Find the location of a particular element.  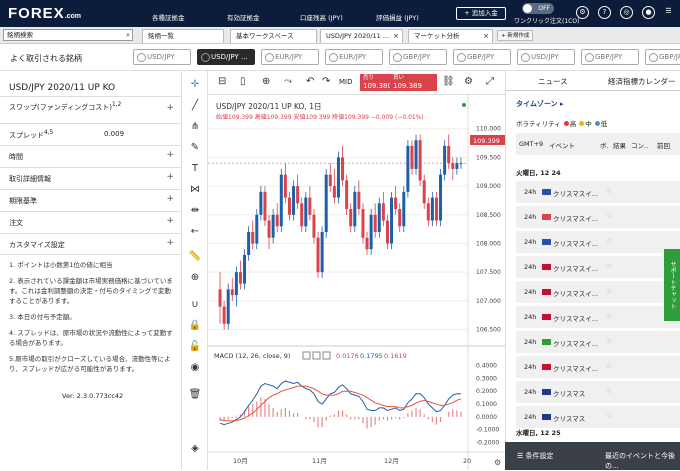

new-tab-button: + 新規作成 is located at coordinates (515, 35).